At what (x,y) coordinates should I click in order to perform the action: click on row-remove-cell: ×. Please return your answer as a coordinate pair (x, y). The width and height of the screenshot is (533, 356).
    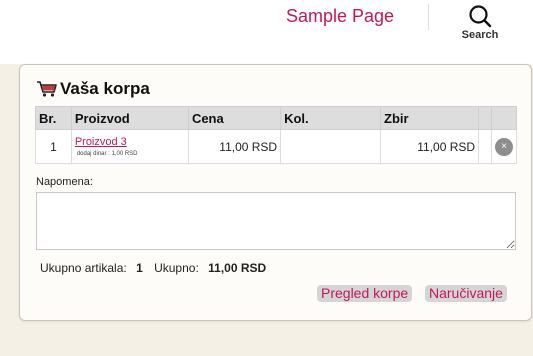
    Looking at the image, I should click on (504, 146).